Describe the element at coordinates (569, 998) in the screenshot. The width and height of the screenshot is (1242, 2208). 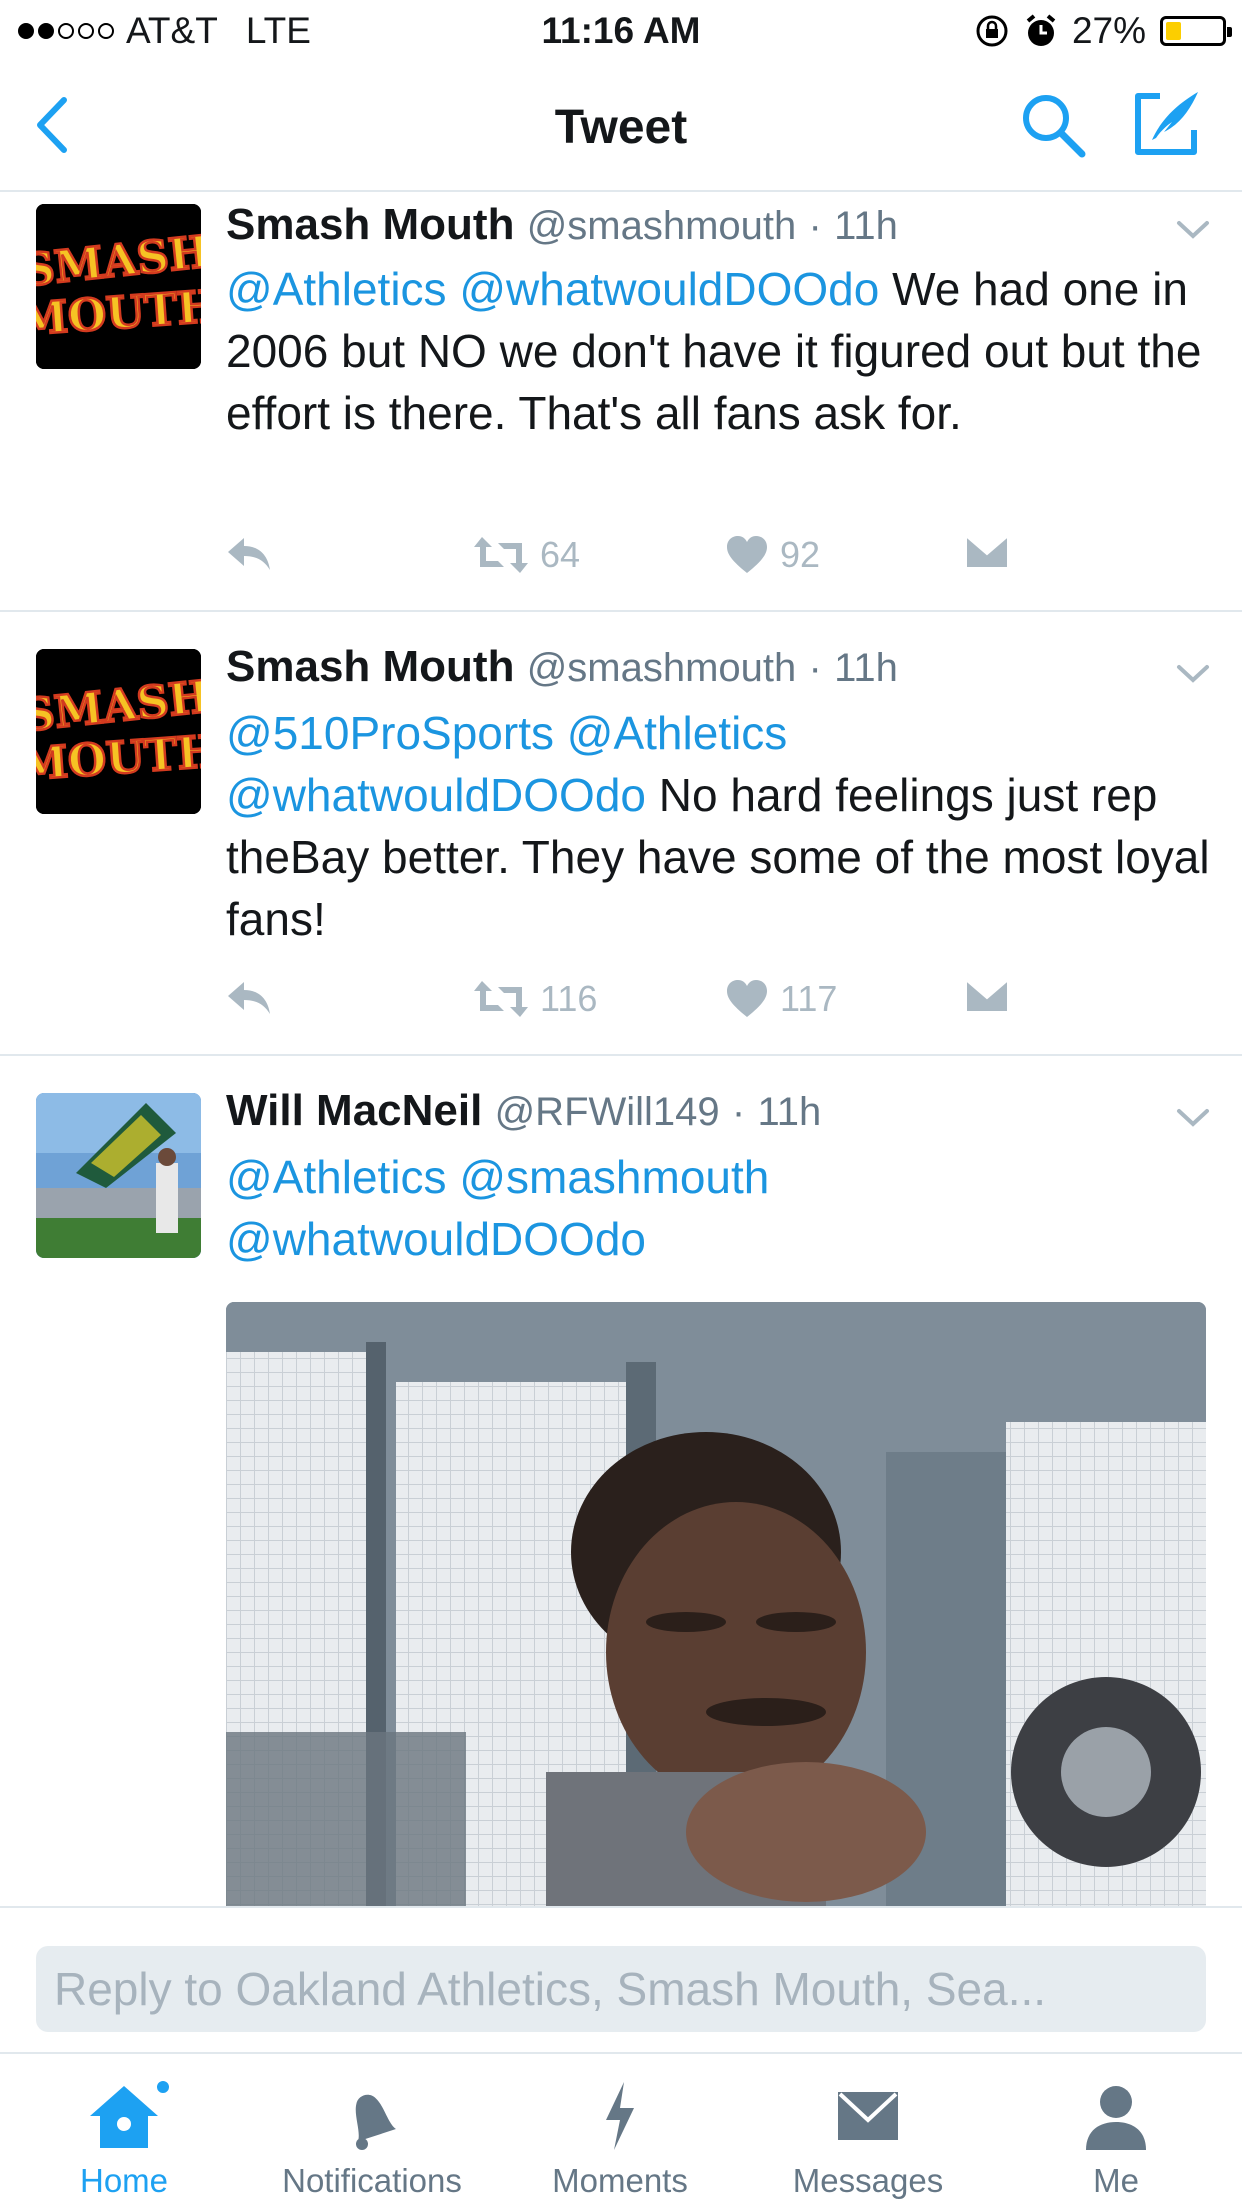
I see `retweet-count: 116` at that location.